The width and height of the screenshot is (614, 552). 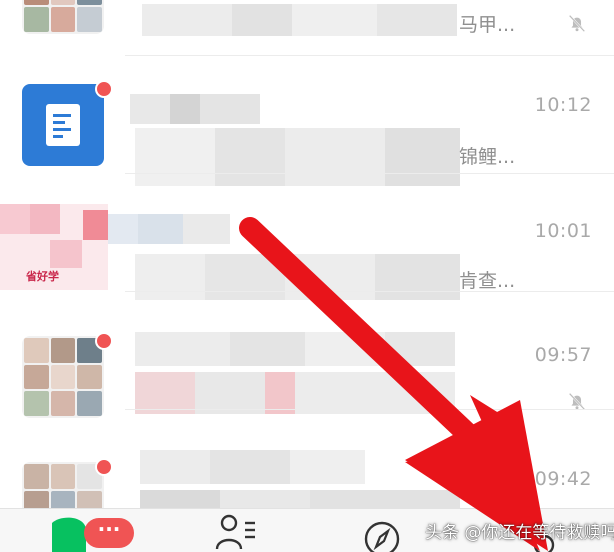 What do you see at coordinates (519, 533) in the screenshot?
I see `watermark-text: 头条 @你还在等待救赎吗` at bounding box center [519, 533].